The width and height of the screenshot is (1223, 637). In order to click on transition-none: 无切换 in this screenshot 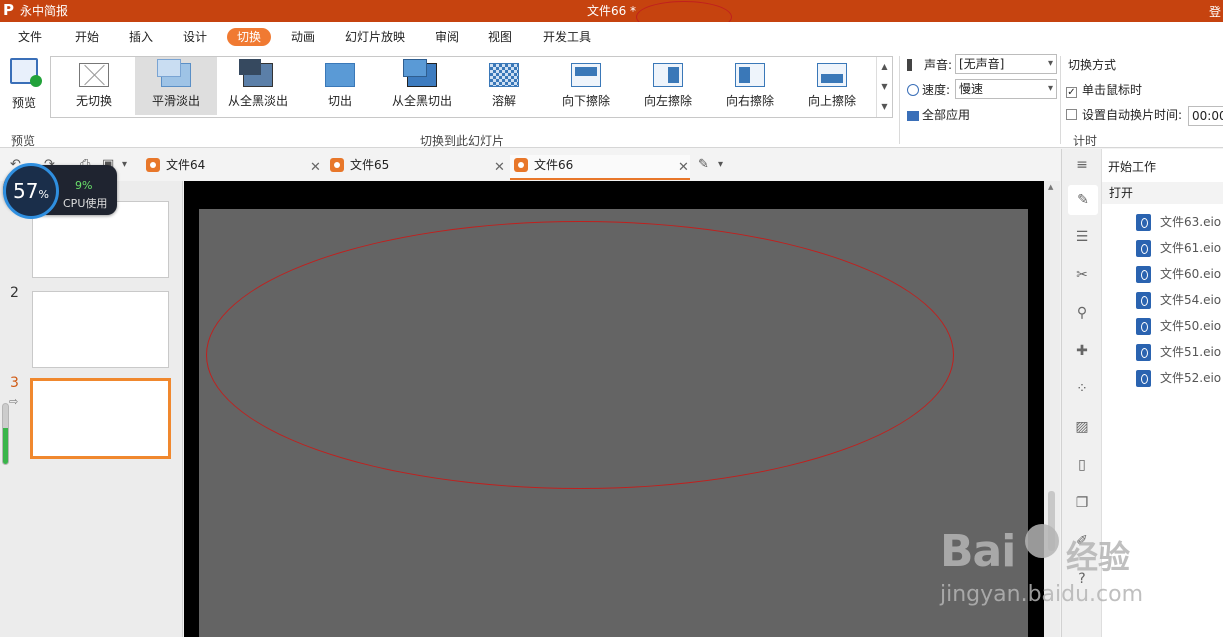, I will do `click(94, 86)`.